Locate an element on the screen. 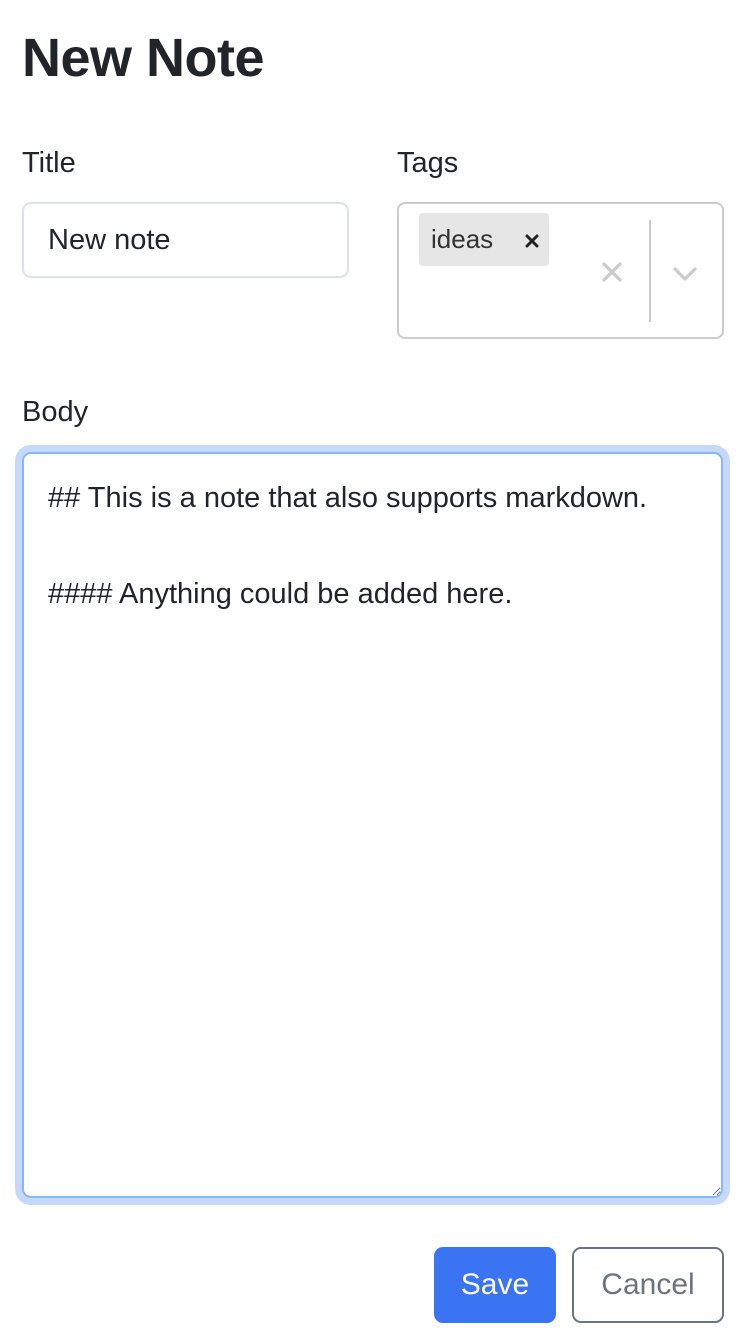 This screenshot has height=1332, width=744. clear-tags-button is located at coordinates (612, 272).